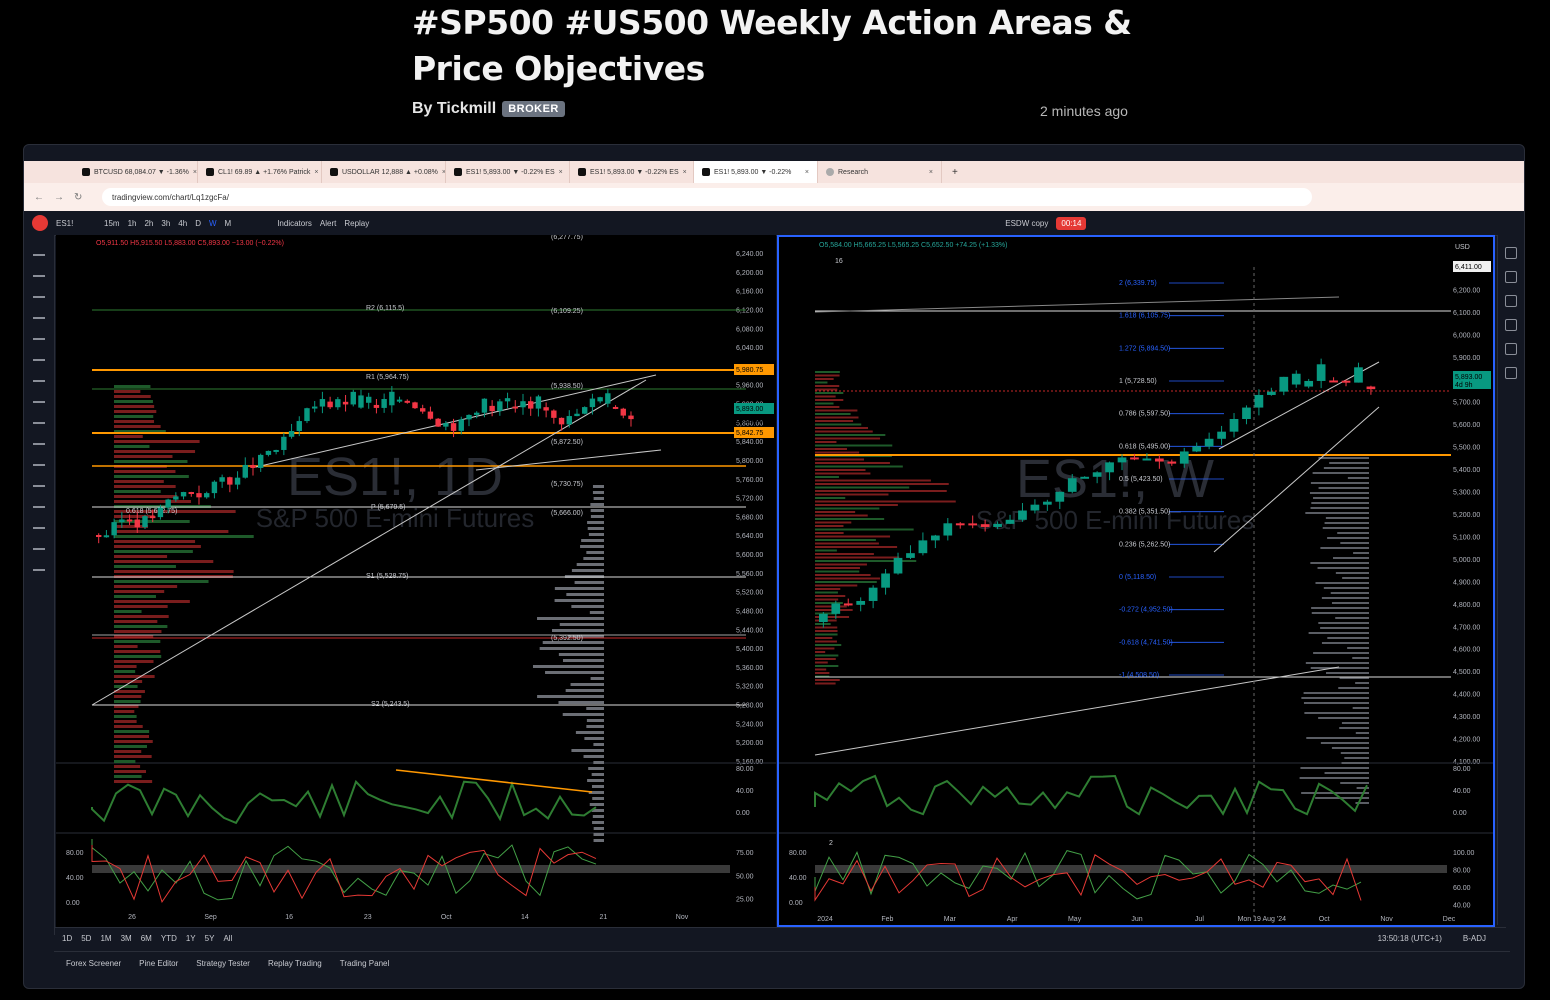  Describe the element at coordinates (1510, 580) in the screenshot. I see `right-sidebar` at that location.